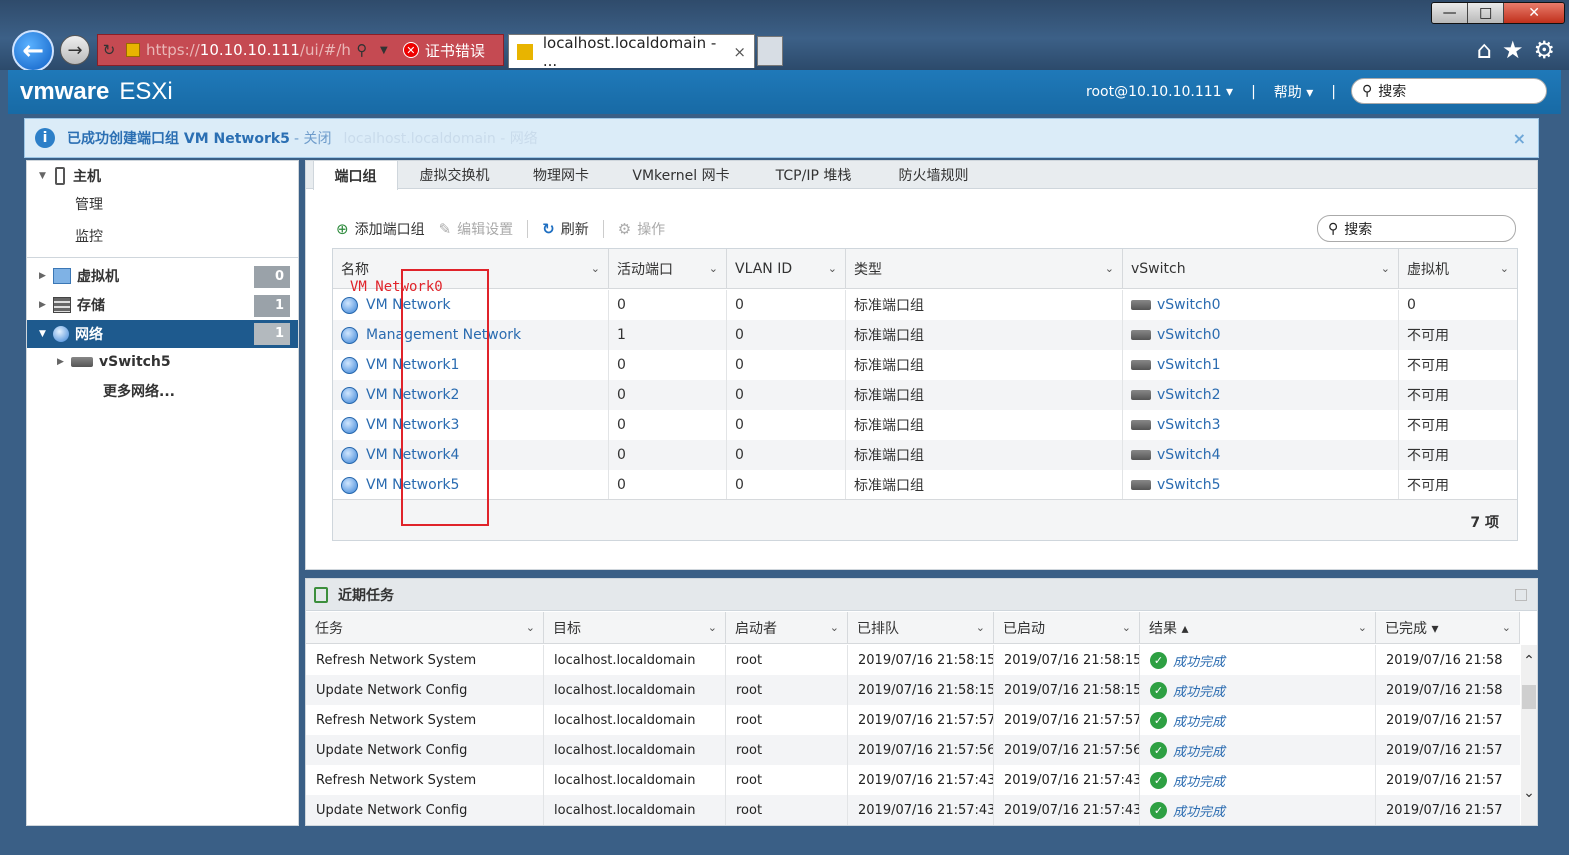  What do you see at coordinates (162, 362) in the screenshot?
I see `nav-vswitch5: ▶ vSwitch5` at bounding box center [162, 362].